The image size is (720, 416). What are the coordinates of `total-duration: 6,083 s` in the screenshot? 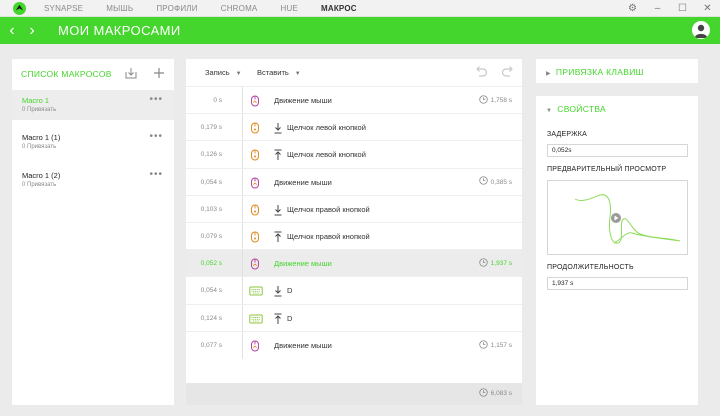 It's located at (495, 394).